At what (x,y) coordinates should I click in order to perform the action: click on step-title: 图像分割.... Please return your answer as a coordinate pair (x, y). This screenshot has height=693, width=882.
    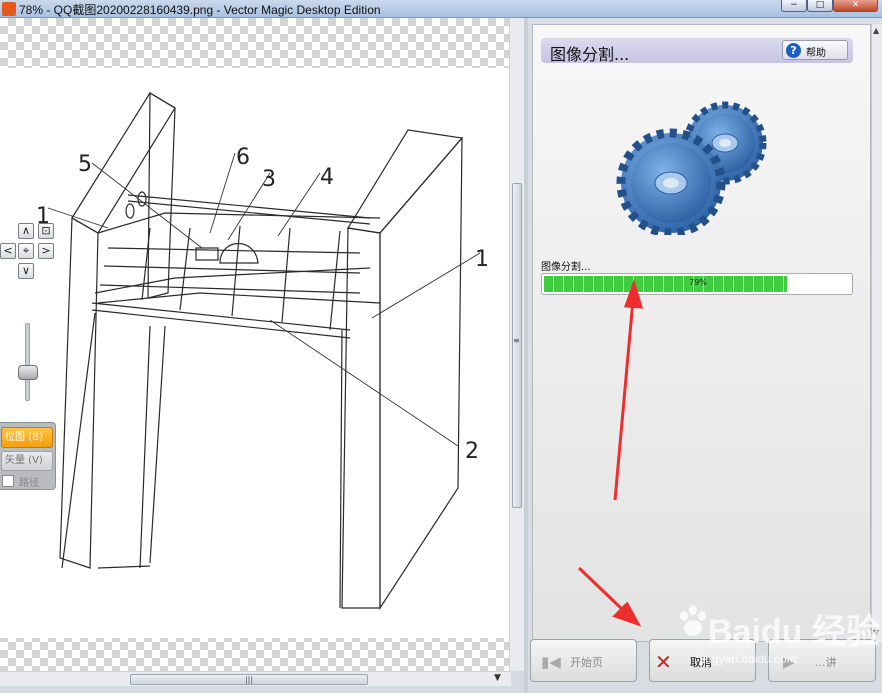
    Looking at the image, I should click on (590, 54).